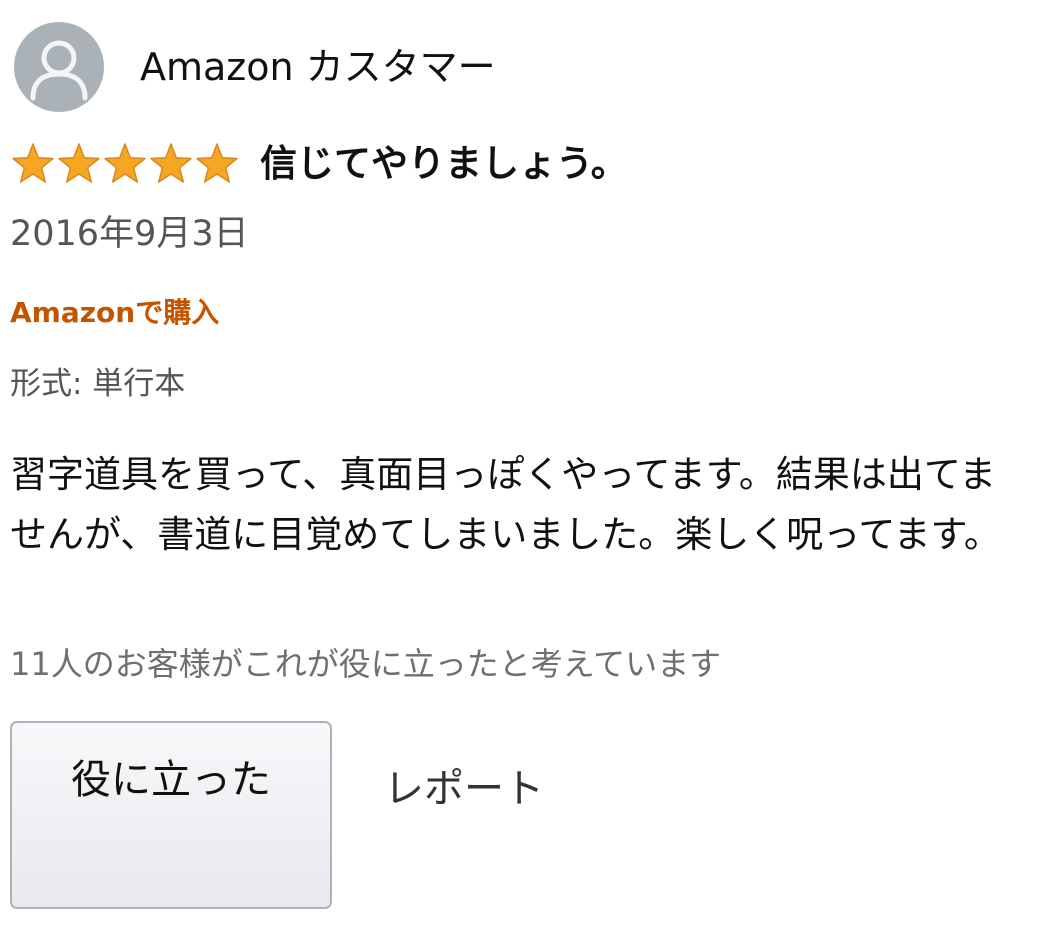 This screenshot has height=937, width=1047. What do you see at coordinates (115, 312) in the screenshot?
I see `verified-purchase-badge: Amazonで購入` at bounding box center [115, 312].